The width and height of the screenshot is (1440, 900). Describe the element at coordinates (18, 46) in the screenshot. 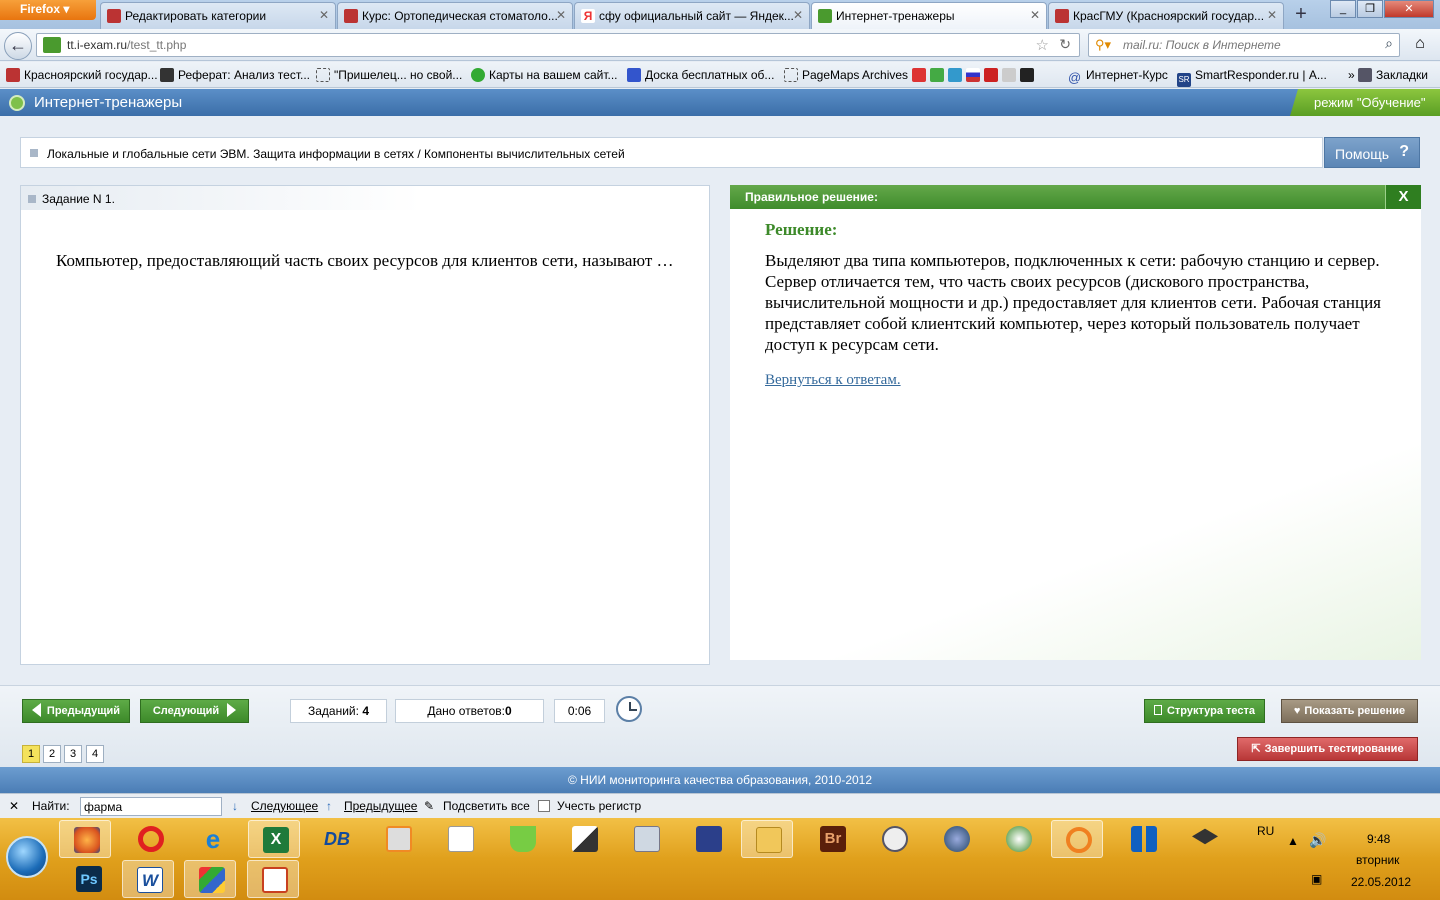

I see `back-button: ←` at that location.